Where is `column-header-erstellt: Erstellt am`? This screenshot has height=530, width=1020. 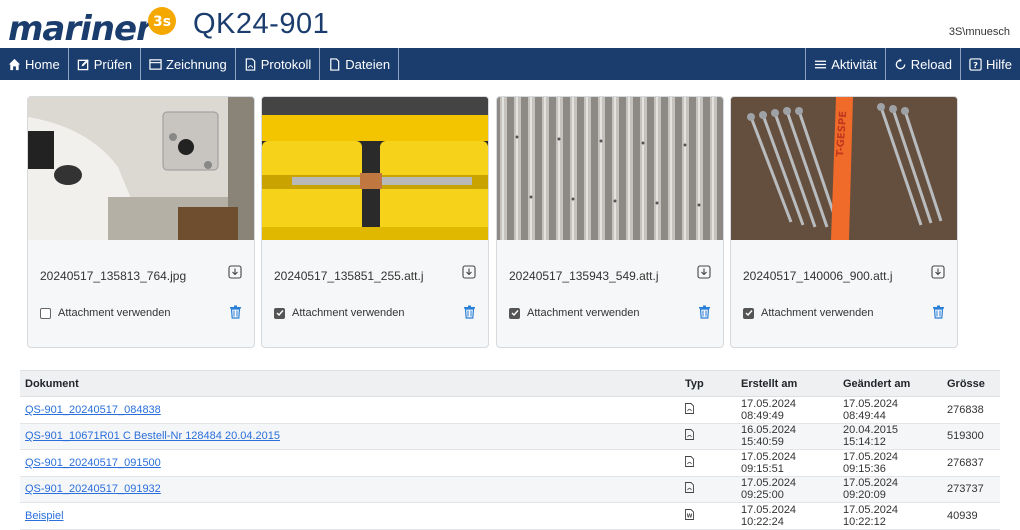 column-header-erstellt: Erstellt am is located at coordinates (787, 383).